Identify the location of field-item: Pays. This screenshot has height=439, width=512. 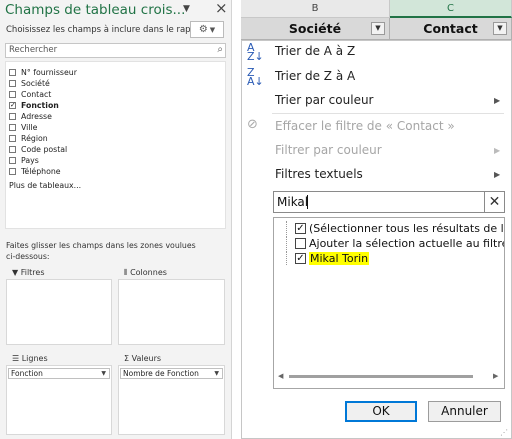
(24, 160).